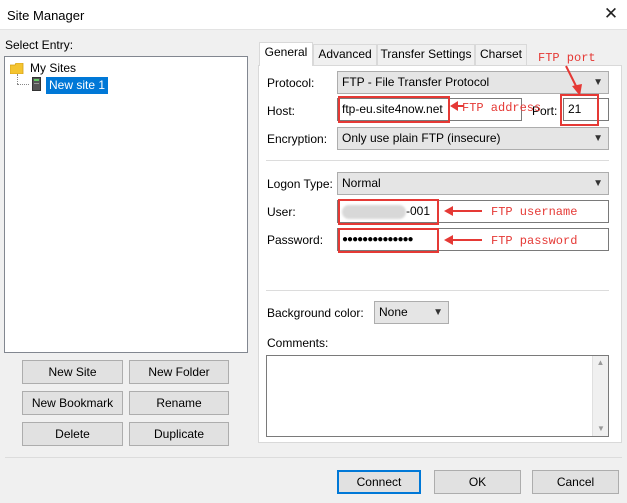 Image resolution: width=627 pixels, height=503 pixels. What do you see at coordinates (577, 90) in the screenshot?
I see `arrowhead-port` at bounding box center [577, 90].